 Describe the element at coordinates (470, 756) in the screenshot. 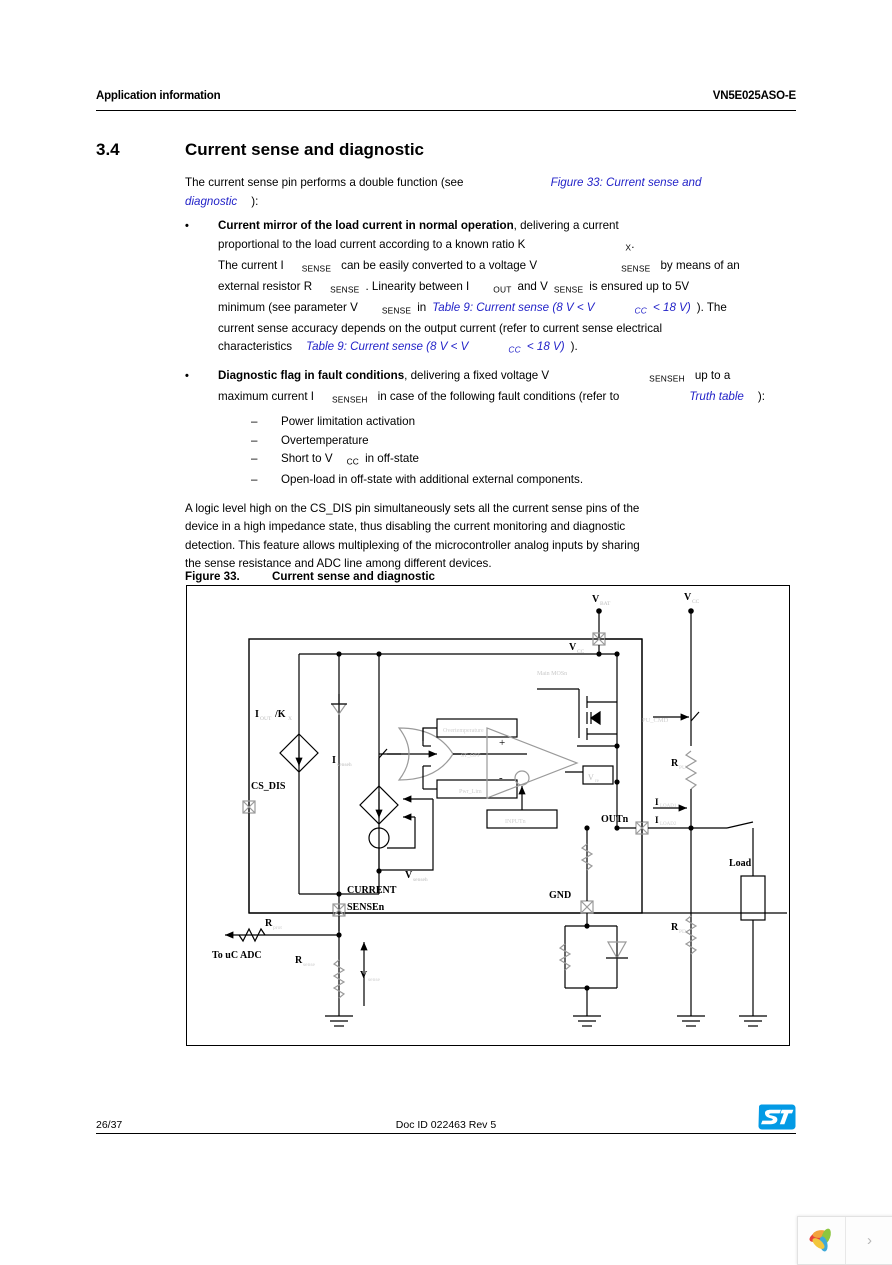

I see `label-st-off: ST_OFF` at that location.